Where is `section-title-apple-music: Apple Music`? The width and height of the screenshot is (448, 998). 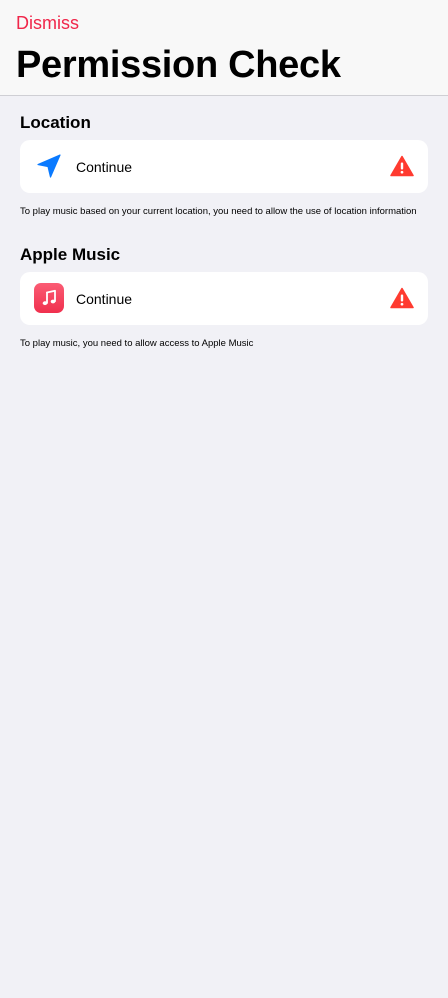
section-title-apple-music: Apple Music is located at coordinates (70, 254).